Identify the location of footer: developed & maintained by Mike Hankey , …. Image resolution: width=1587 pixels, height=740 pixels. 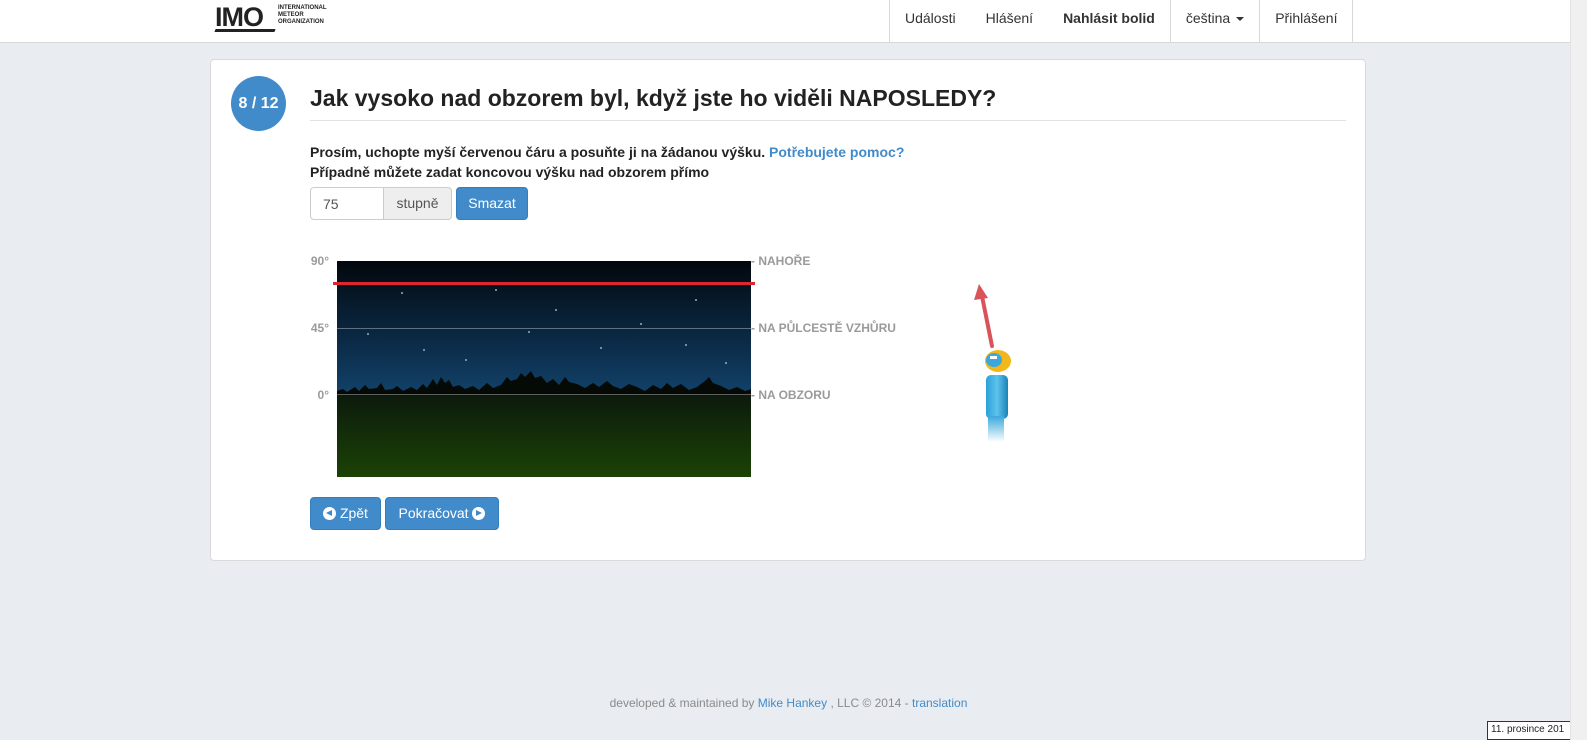
(788, 703).